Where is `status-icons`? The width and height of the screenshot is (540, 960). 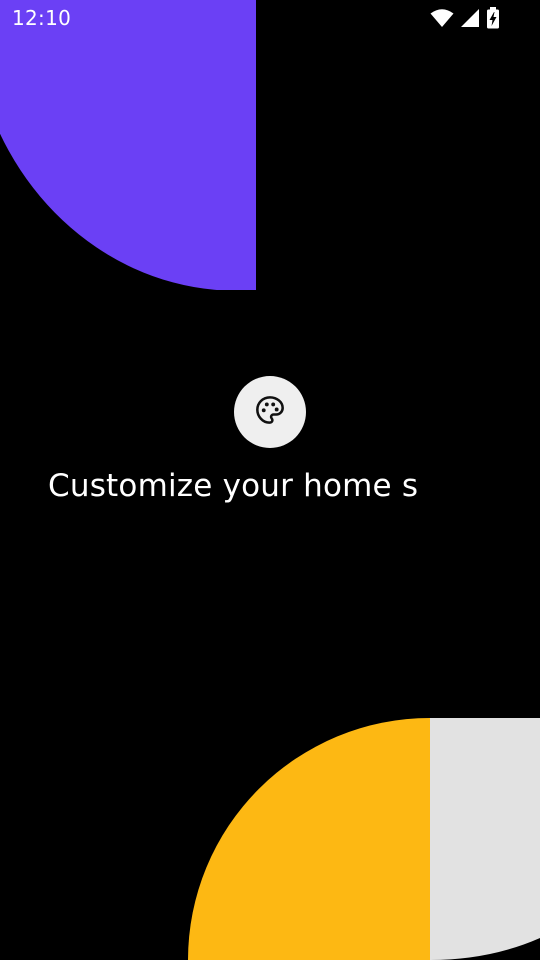 status-icons is located at coordinates (465, 18).